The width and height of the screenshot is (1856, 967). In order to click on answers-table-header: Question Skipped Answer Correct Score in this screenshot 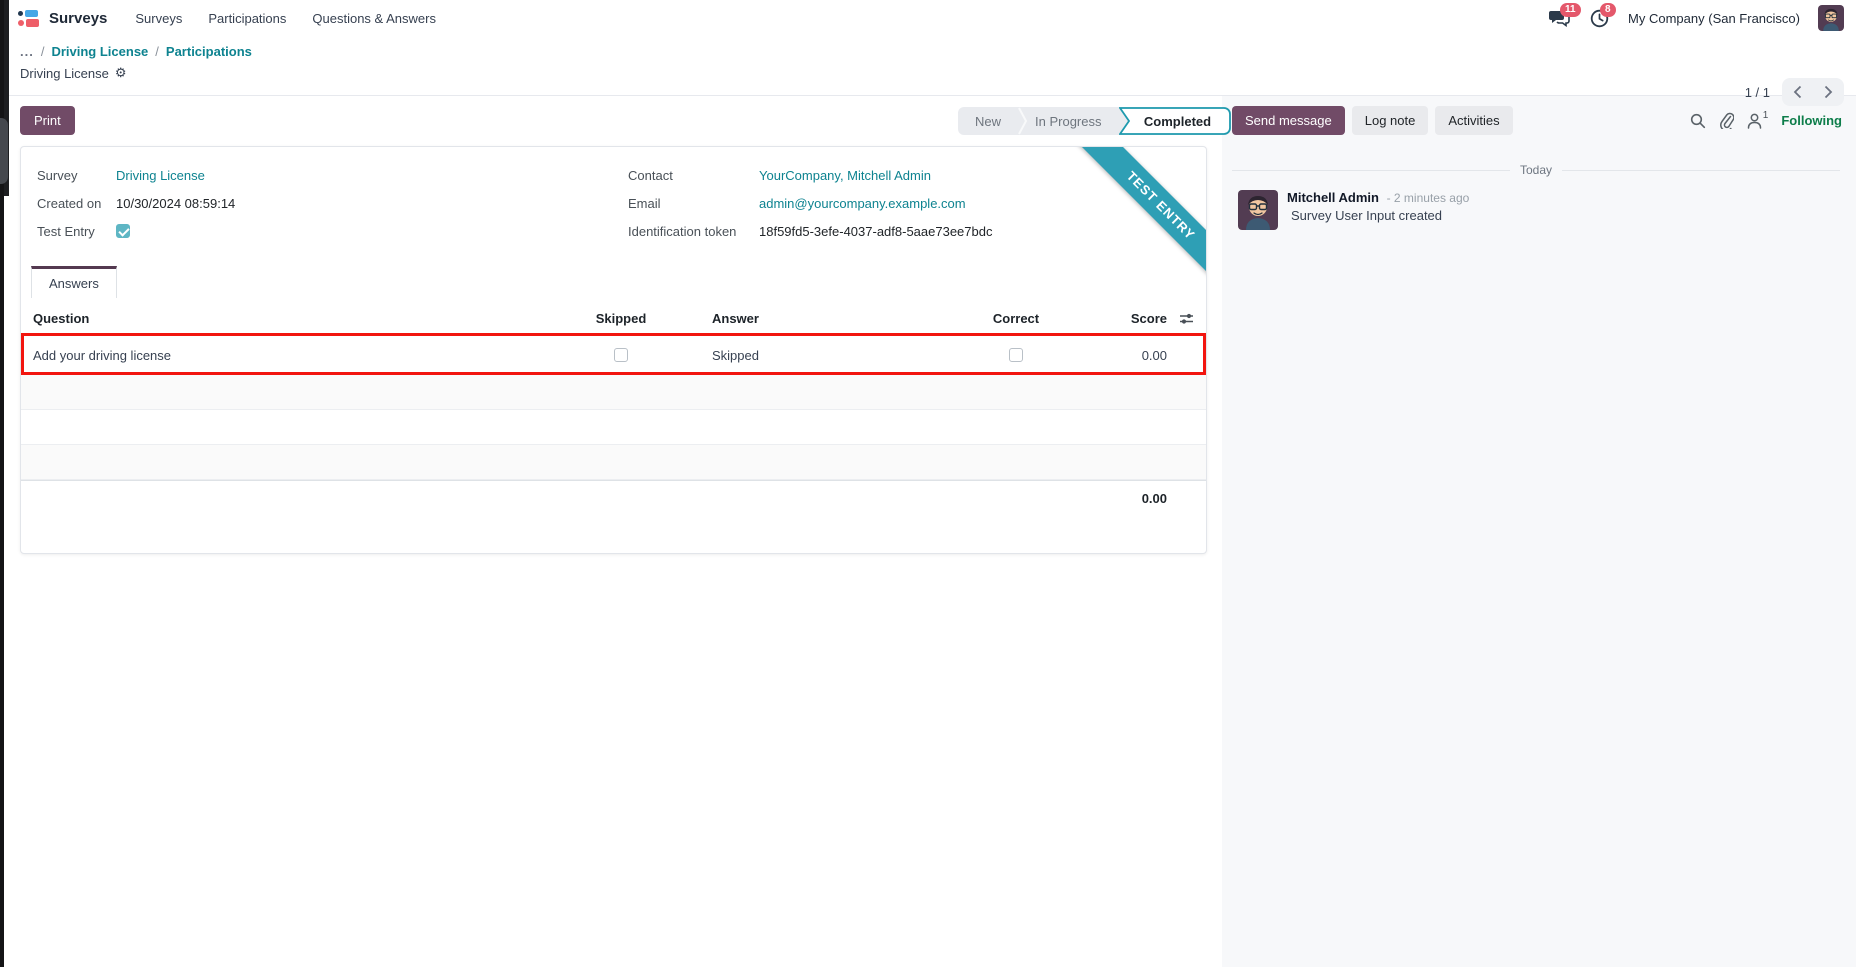, I will do `click(613, 318)`.